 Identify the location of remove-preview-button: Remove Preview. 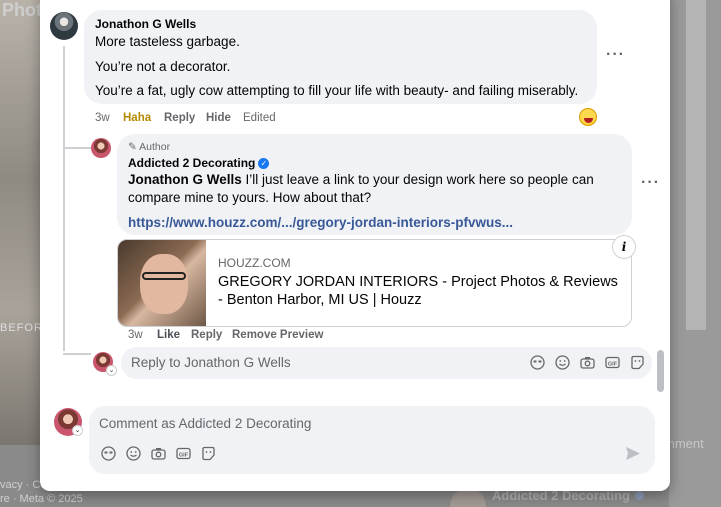
(277, 335).